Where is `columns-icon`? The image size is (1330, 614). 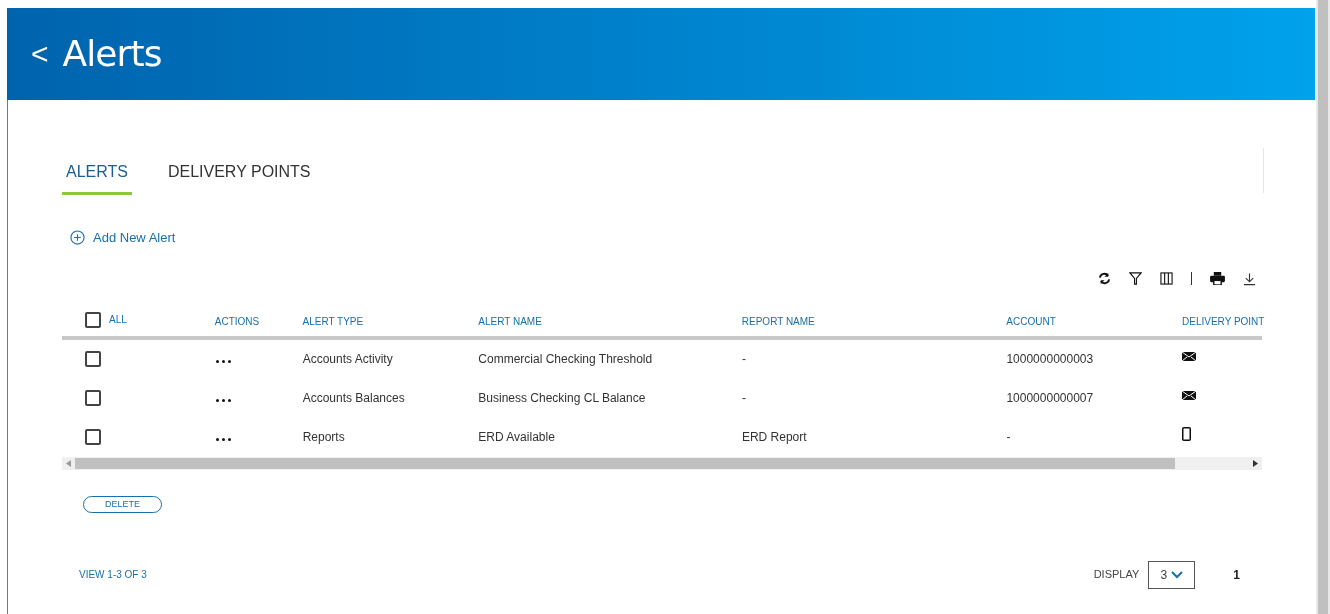
columns-icon is located at coordinates (1166, 278).